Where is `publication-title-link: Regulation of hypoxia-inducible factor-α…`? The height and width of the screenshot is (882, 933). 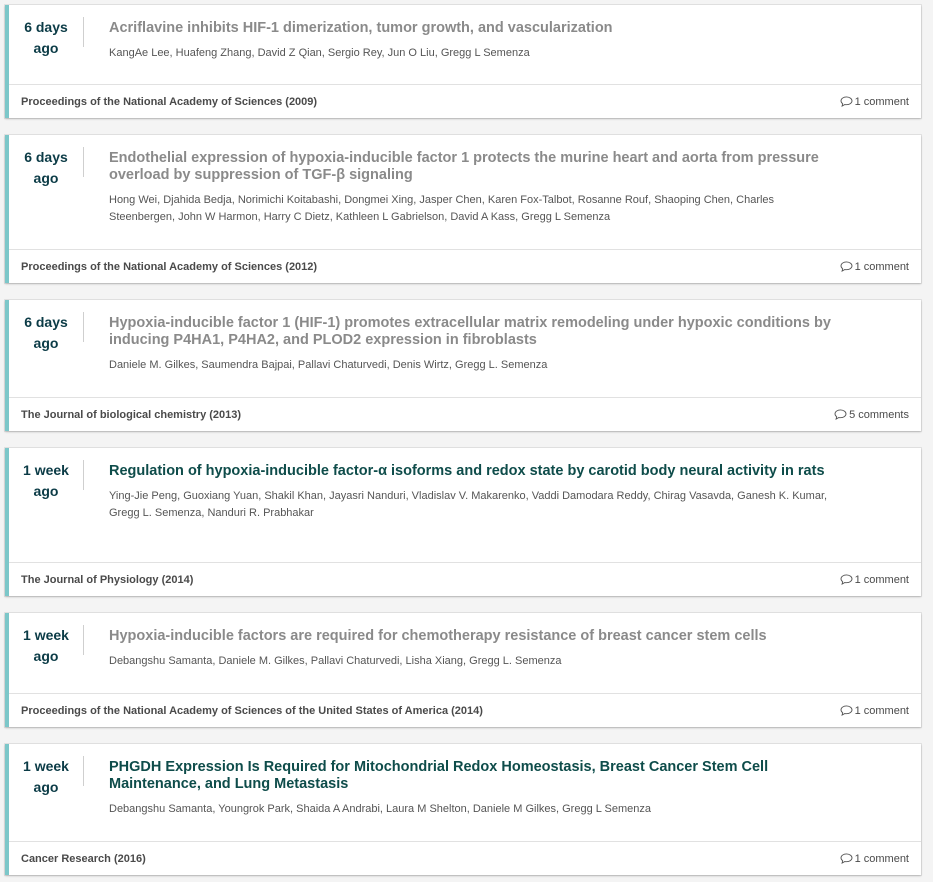 publication-title-link: Regulation of hypoxia-inducible factor-α… is located at coordinates (470, 471).